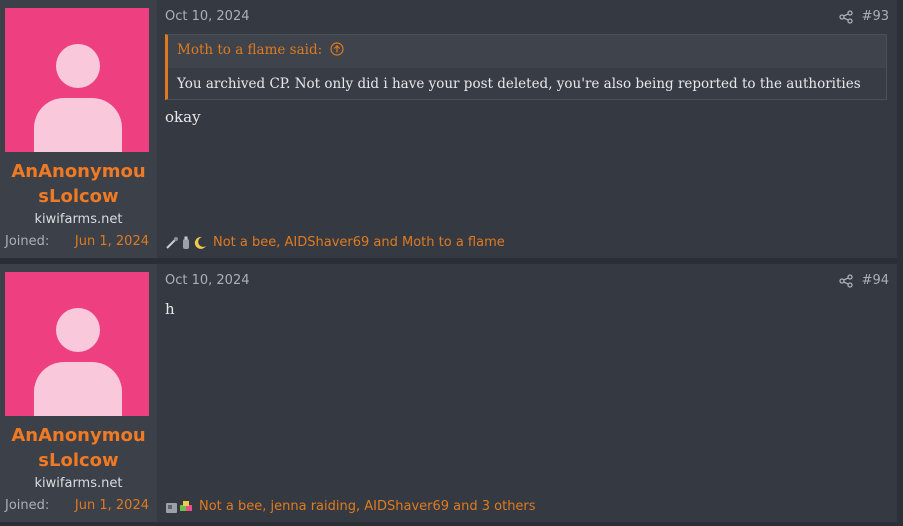 This screenshot has width=903, height=526. Describe the element at coordinates (875, 16) in the screenshot. I see `post-number-link: #93` at that location.